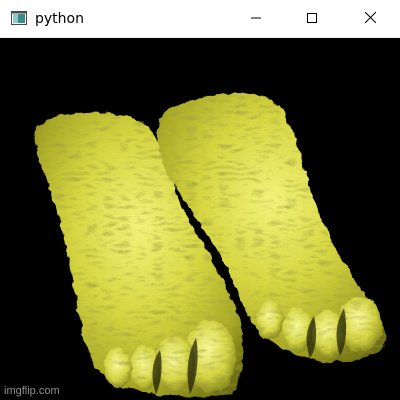 The width and height of the screenshot is (400, 400). I want to click on minimize-button, so click(256, 19).